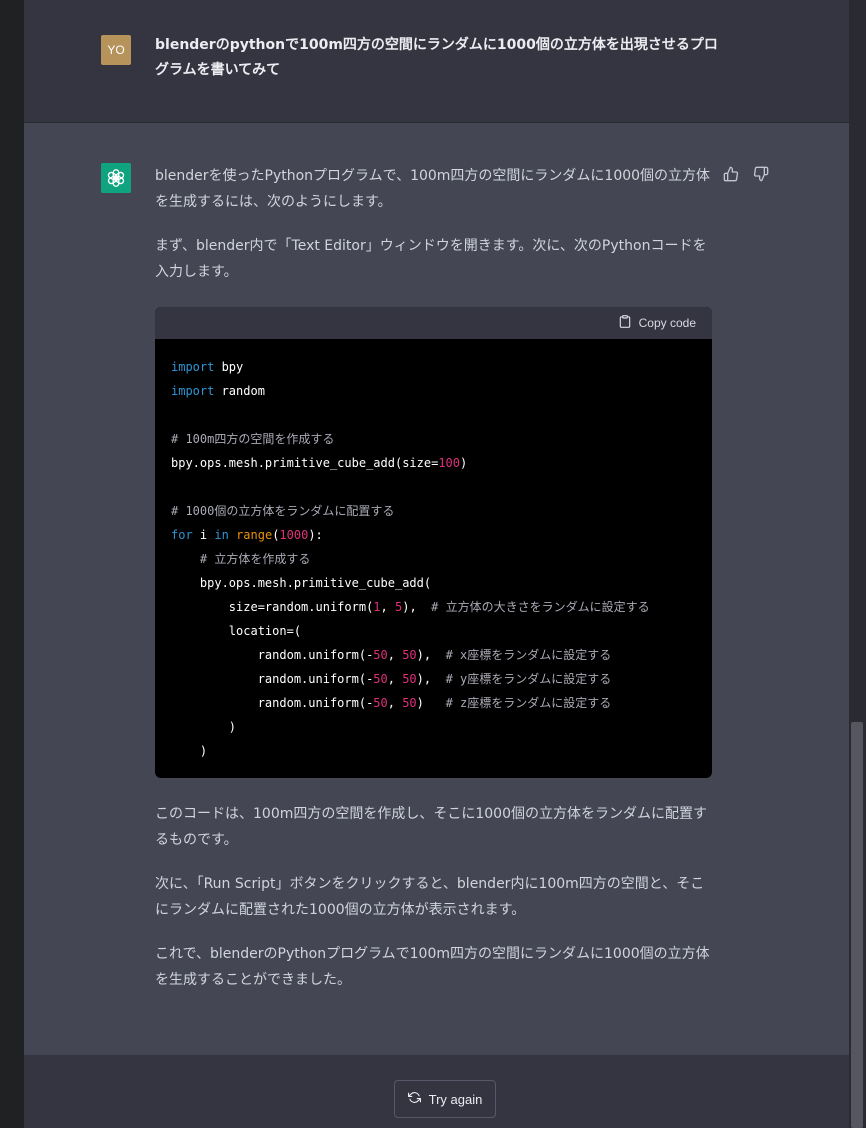 The width and height of the screenshot is (866, 1128). I want to click on code-token: 1000, so click(294, 535).